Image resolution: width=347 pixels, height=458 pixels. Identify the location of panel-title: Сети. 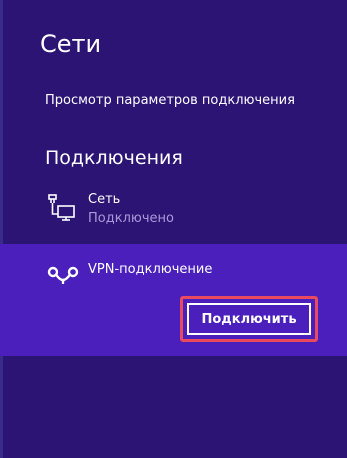
(71, 44).